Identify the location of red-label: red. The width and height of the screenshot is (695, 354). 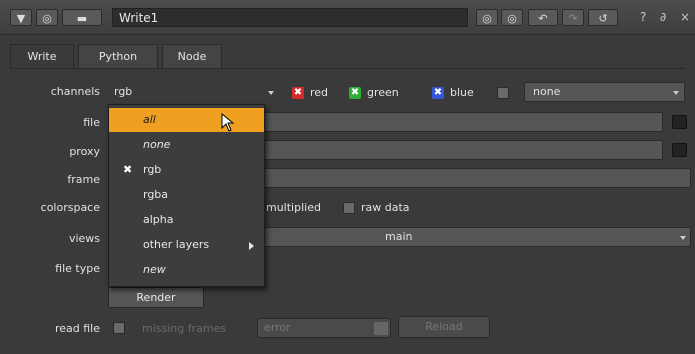
(319, 92).